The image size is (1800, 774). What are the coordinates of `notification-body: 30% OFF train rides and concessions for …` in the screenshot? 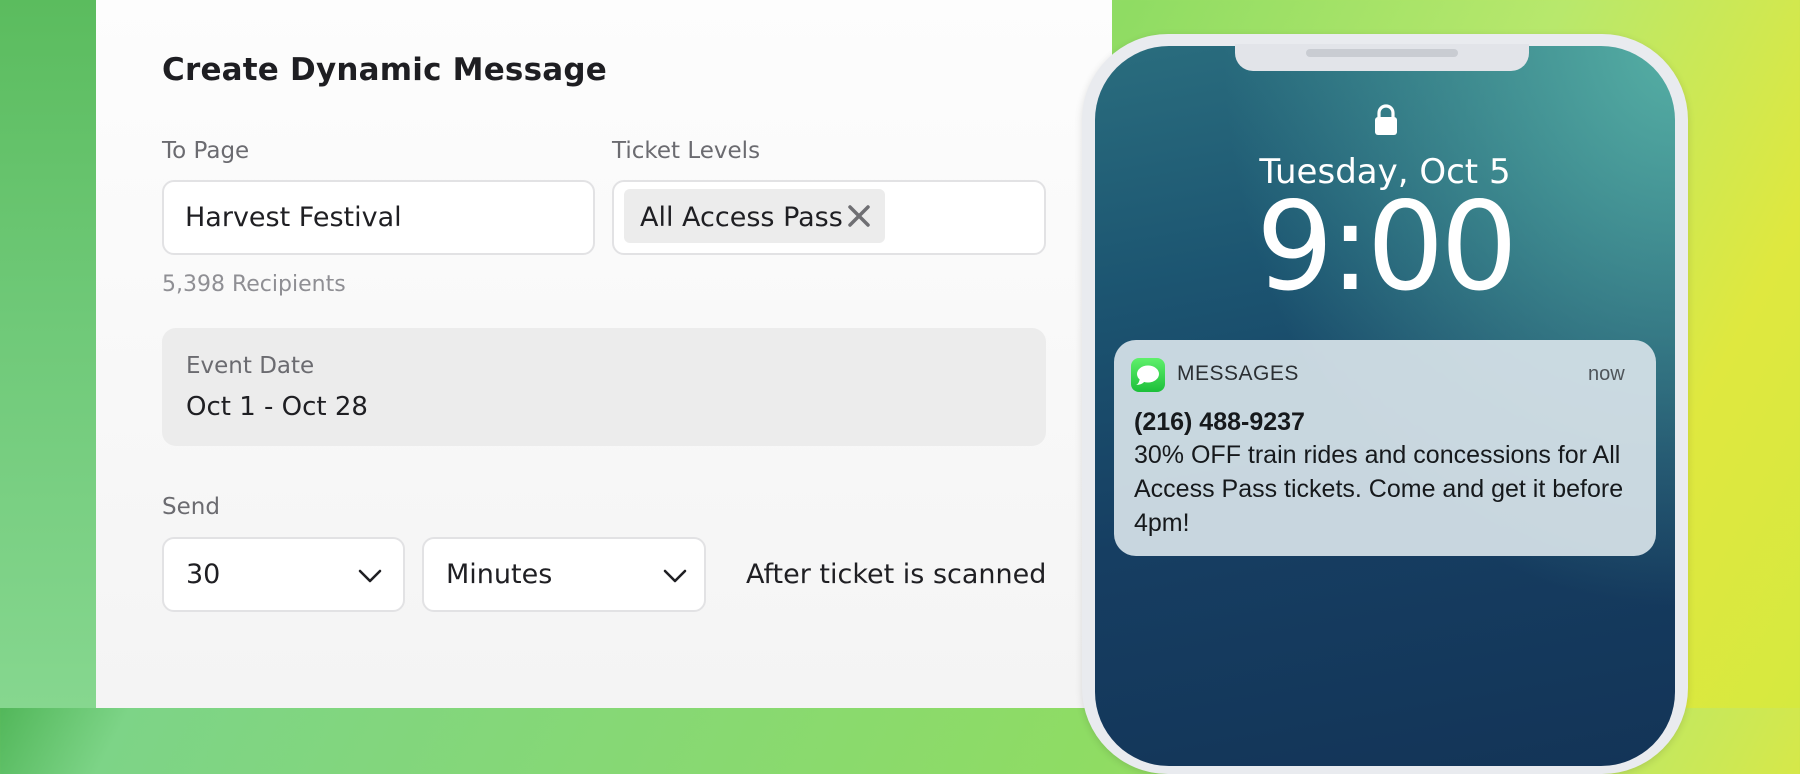 It's located at (1379, 489).